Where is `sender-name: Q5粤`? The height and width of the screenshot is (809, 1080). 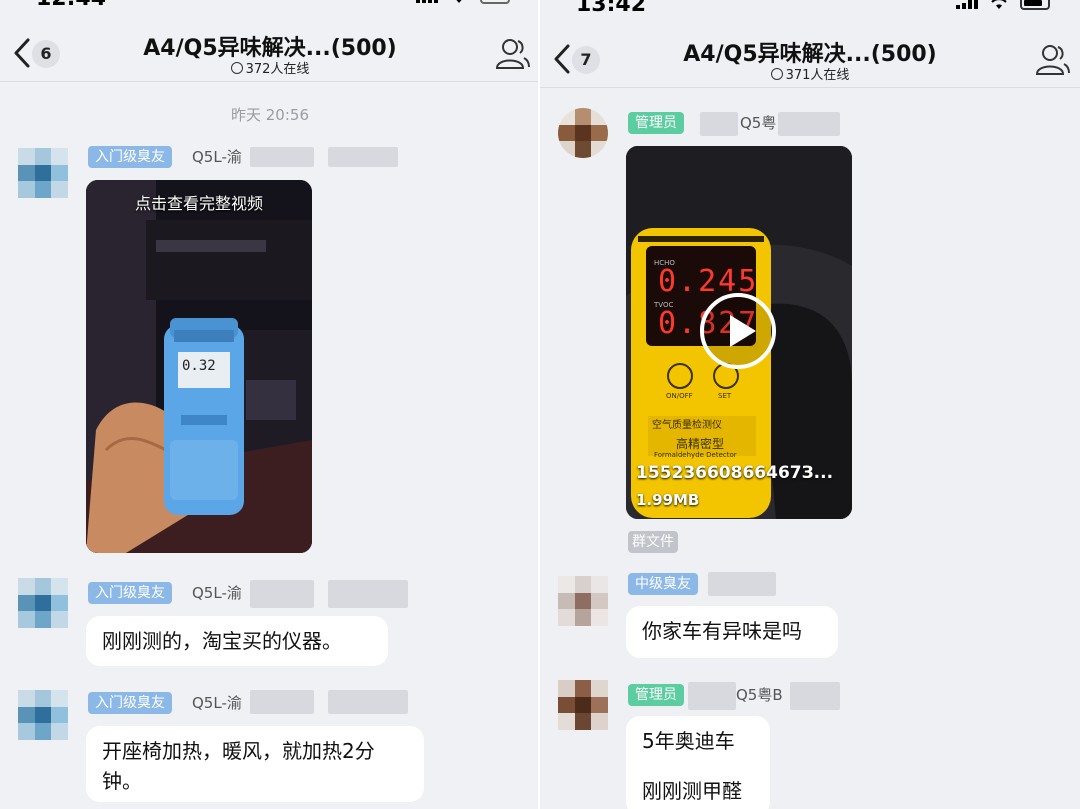
sender-name: Q5粤 is located at coordinates (758, 123).